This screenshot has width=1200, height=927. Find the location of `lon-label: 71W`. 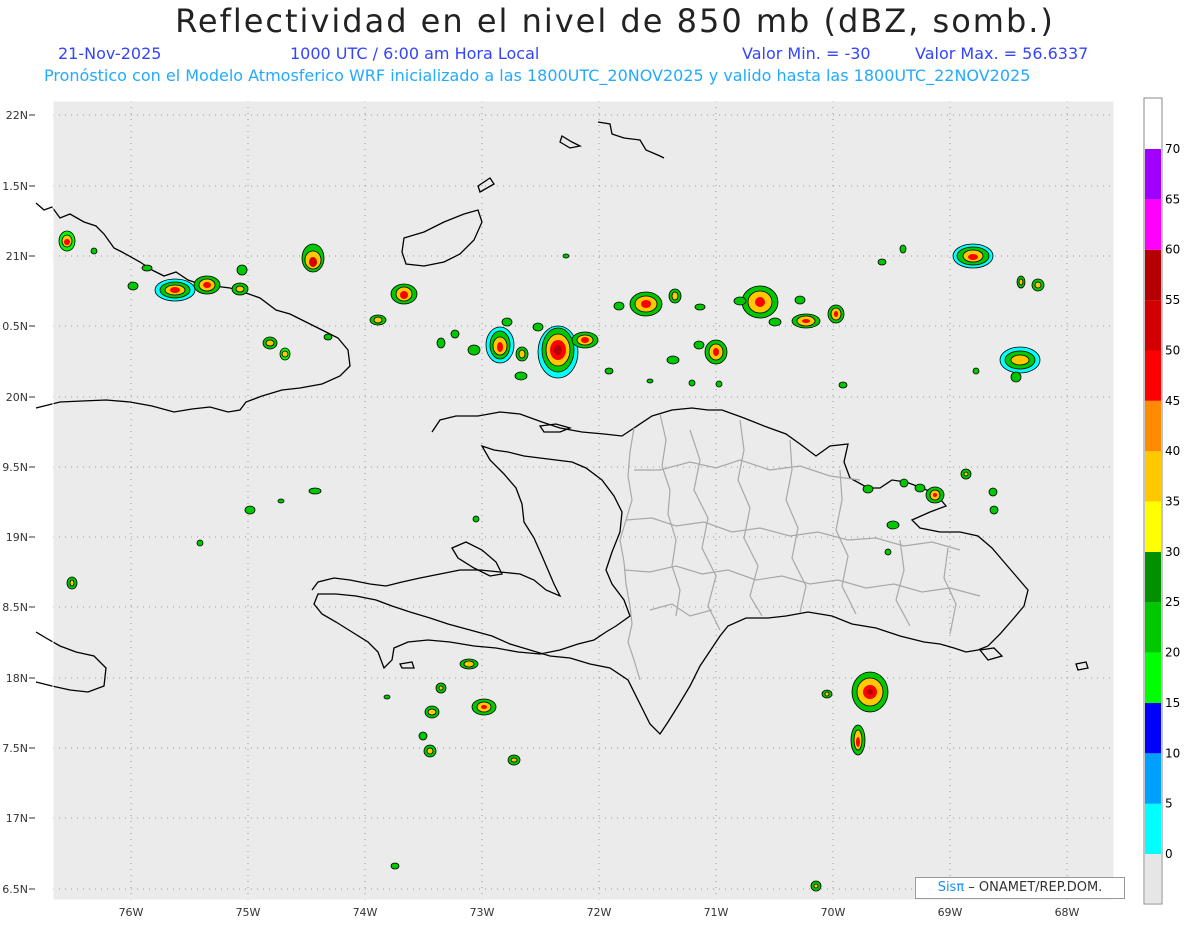

lon-label: 71W is located at coordinates (716, 912).